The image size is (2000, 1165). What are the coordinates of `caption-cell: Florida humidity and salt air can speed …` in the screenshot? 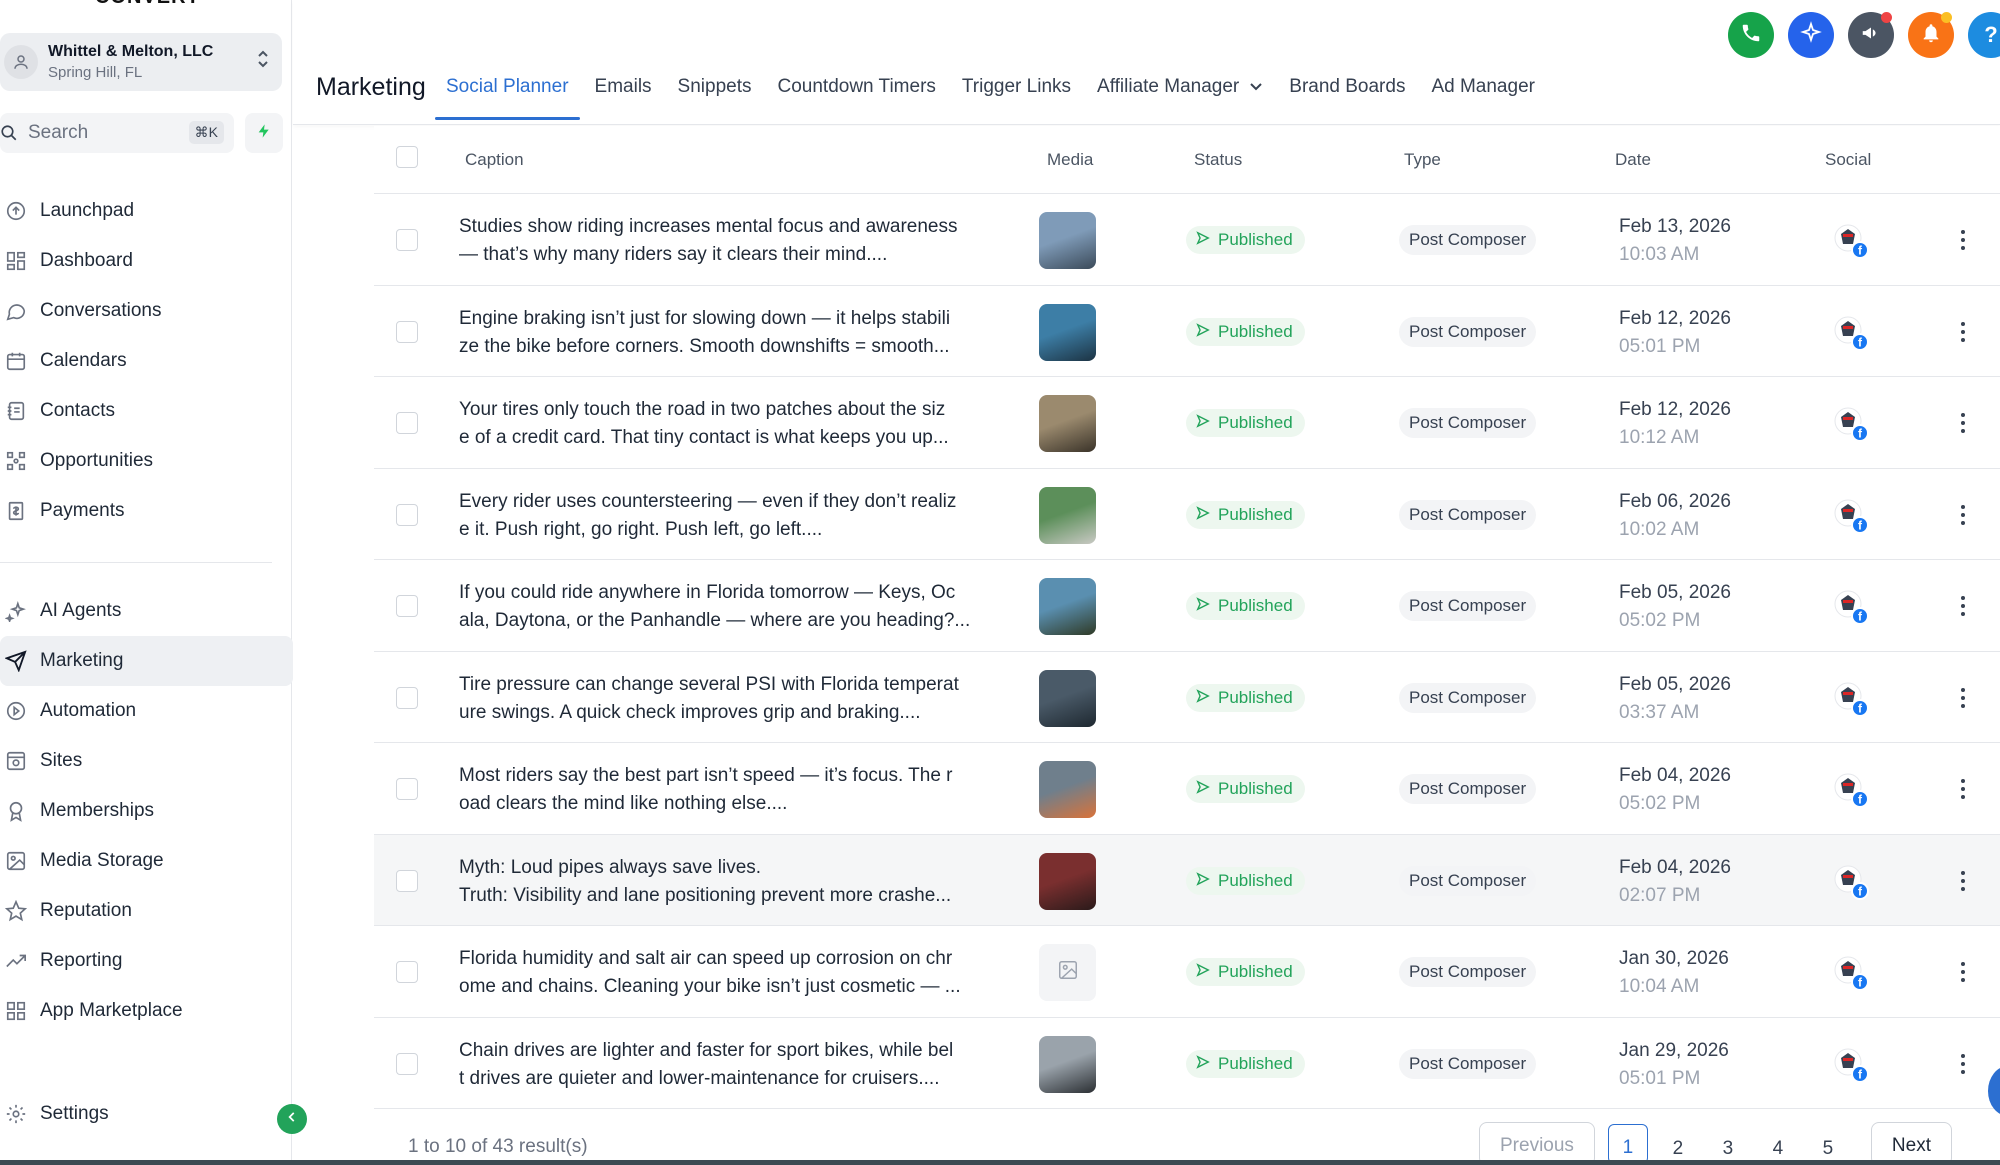 It's located at (734, 973).